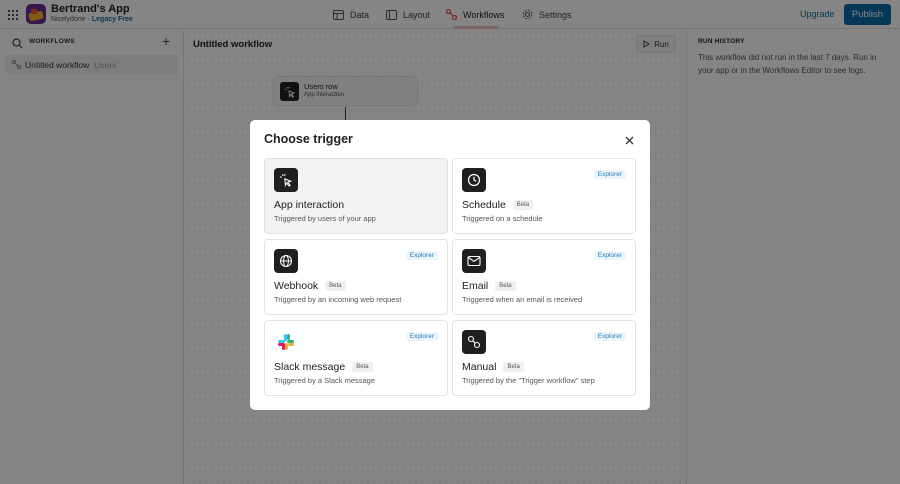 This screenshot has width=900, height=484. I want to click on trigger-name: Manual Beta, so click(493, 367).